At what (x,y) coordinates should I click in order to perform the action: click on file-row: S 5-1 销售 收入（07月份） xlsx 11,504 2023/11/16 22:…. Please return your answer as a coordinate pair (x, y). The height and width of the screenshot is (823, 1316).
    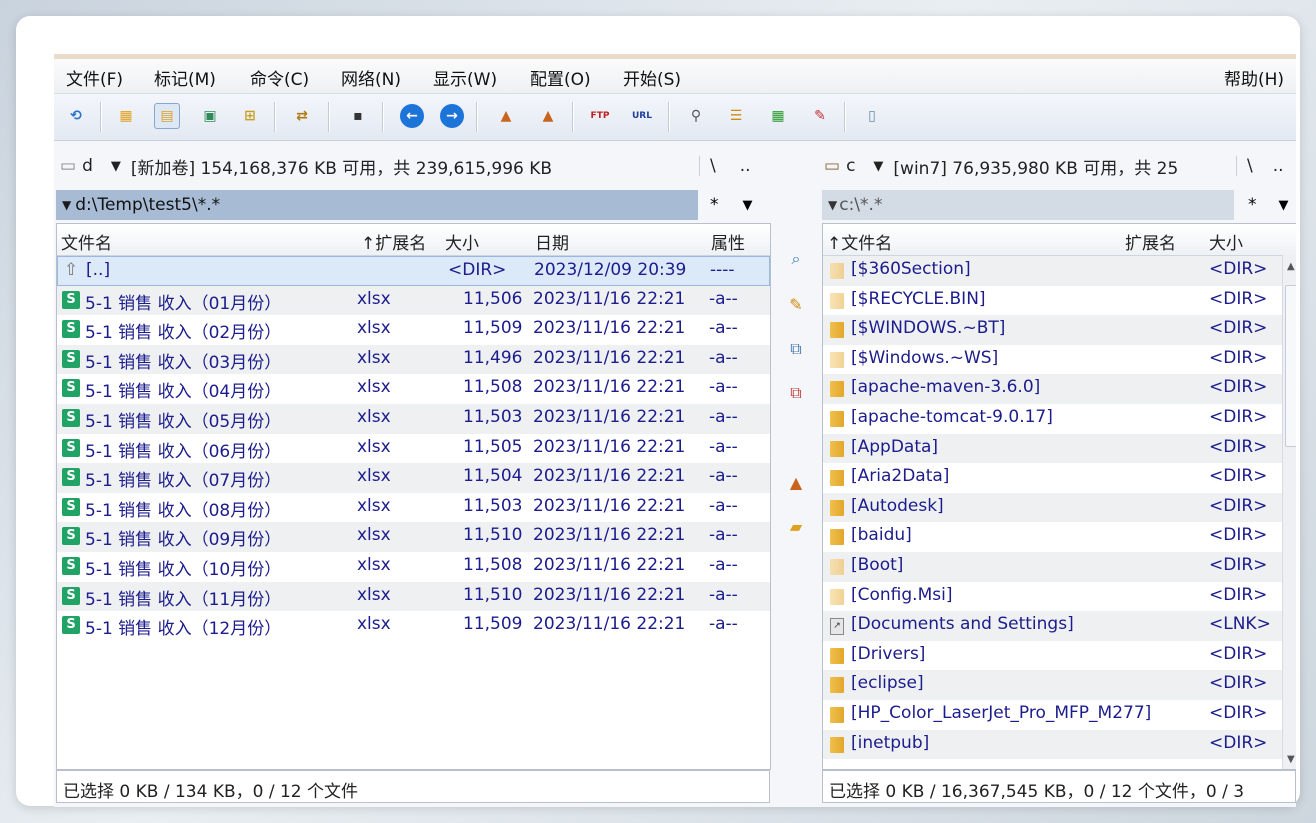
    Looking at the image, I should click on (413, 478).